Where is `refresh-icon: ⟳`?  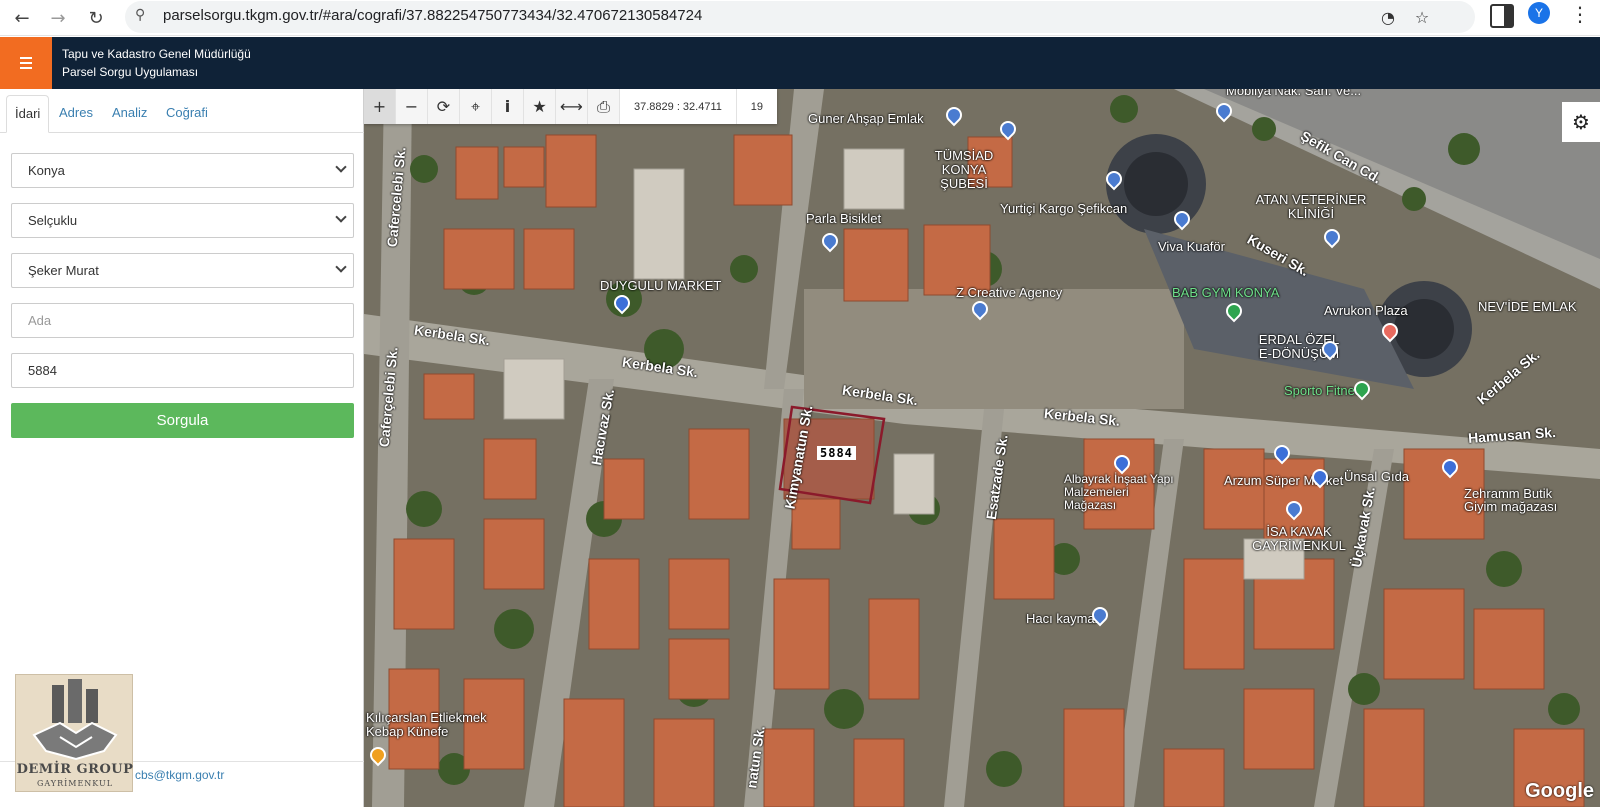 refresh-icon: ⟳ is located at coordinates (444, 106).